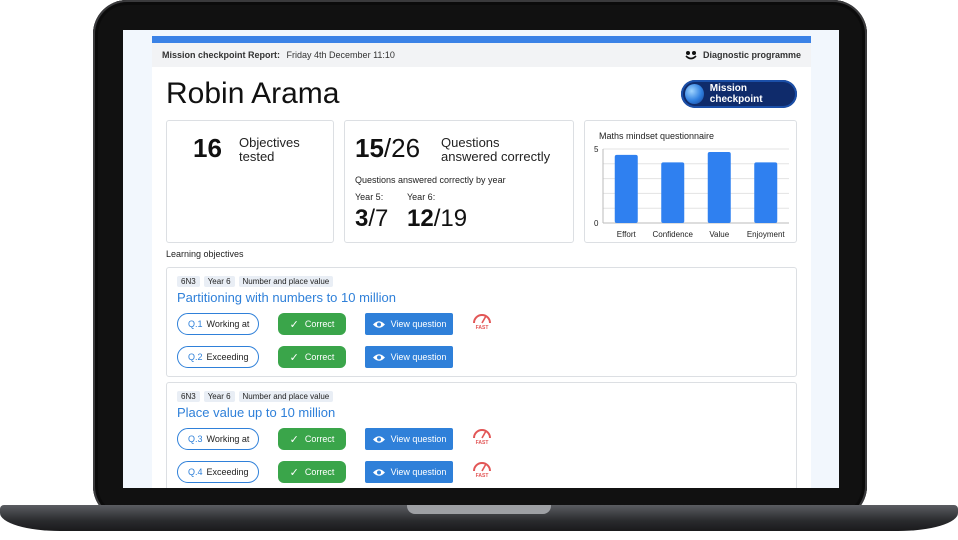  Describe the element at coordinates (205, 254) in the screenshot. I see `learning-objectives-title: Learning objectives` at that location.